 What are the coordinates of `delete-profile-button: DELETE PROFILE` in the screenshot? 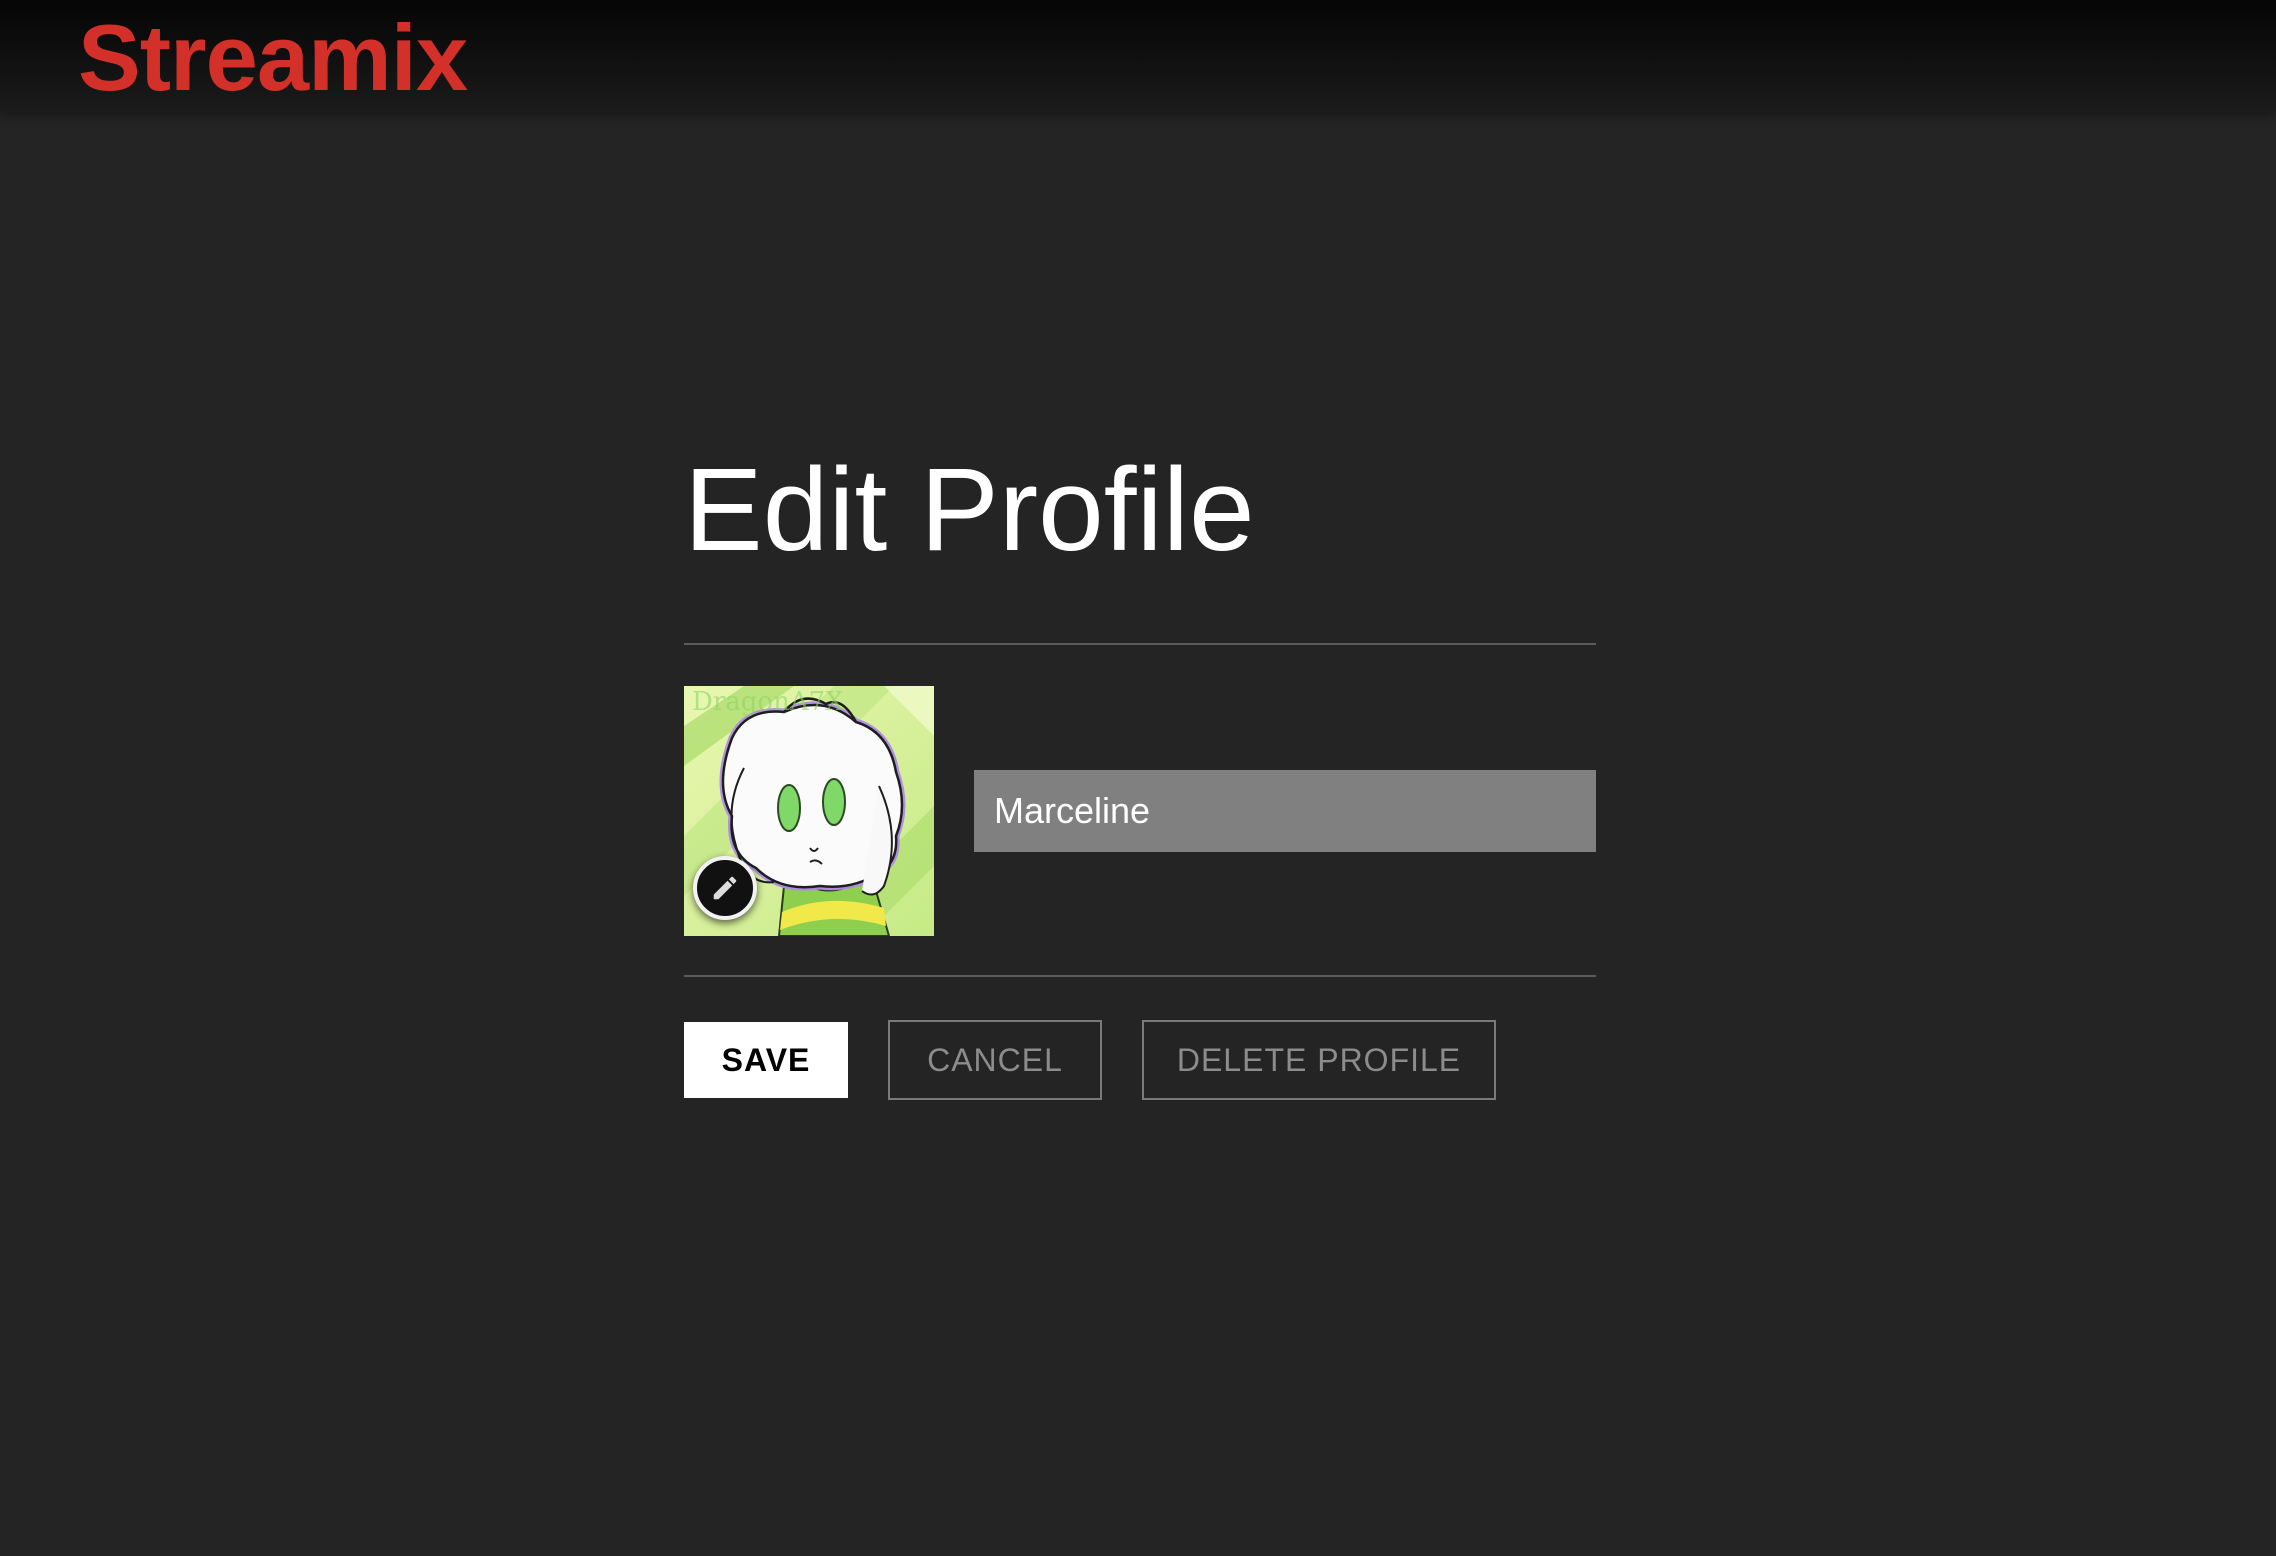 It's located at (1319, 1060).